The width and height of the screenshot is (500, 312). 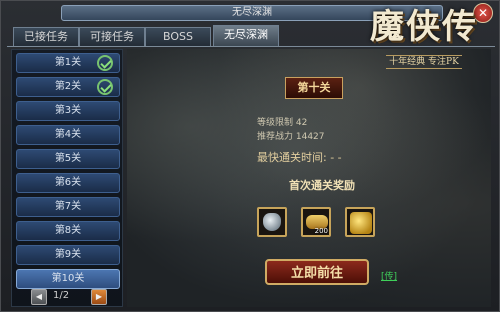 I want to click on level-label: 第10关, so click(x=68, y=278).